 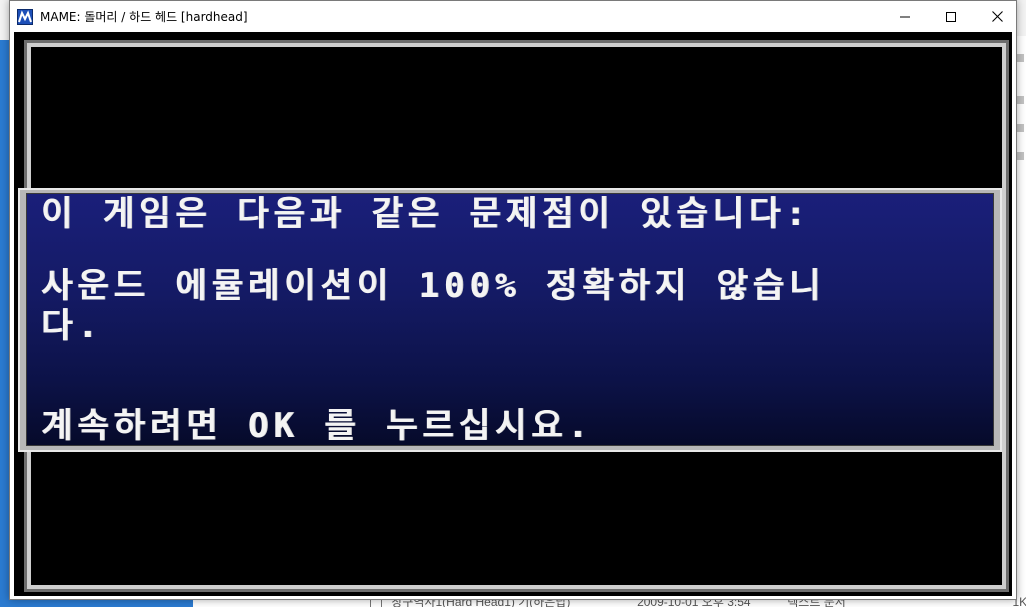 What do you see at coordinates (72, 326) in the screenshot?
I see `warning-sound-issue-cont: 다.` at bounding box center [72, 326].